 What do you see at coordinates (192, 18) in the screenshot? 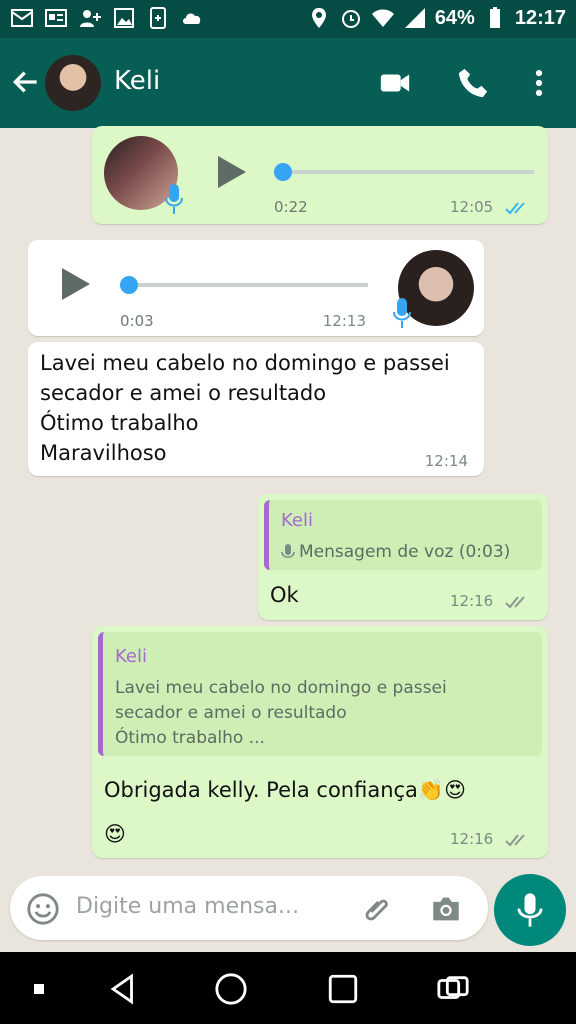
I see `cloud-icon` at bounding box center [192, 18].